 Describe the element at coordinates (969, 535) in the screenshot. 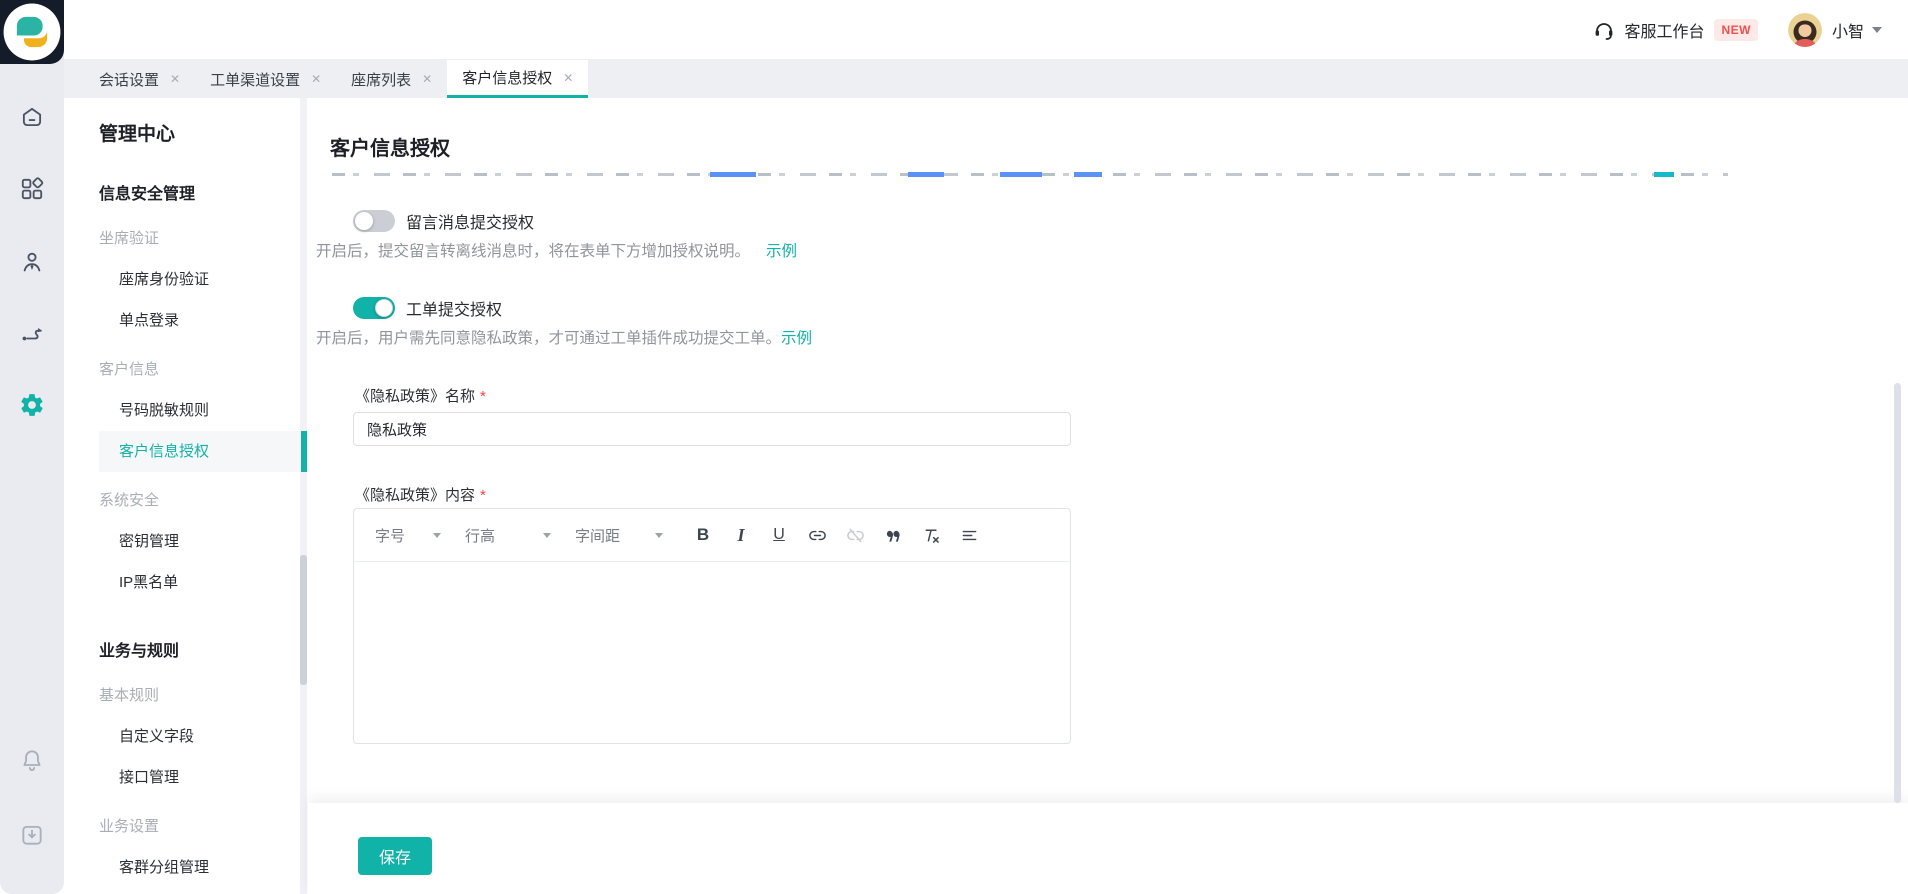

I see `align-left-icon` at that location.